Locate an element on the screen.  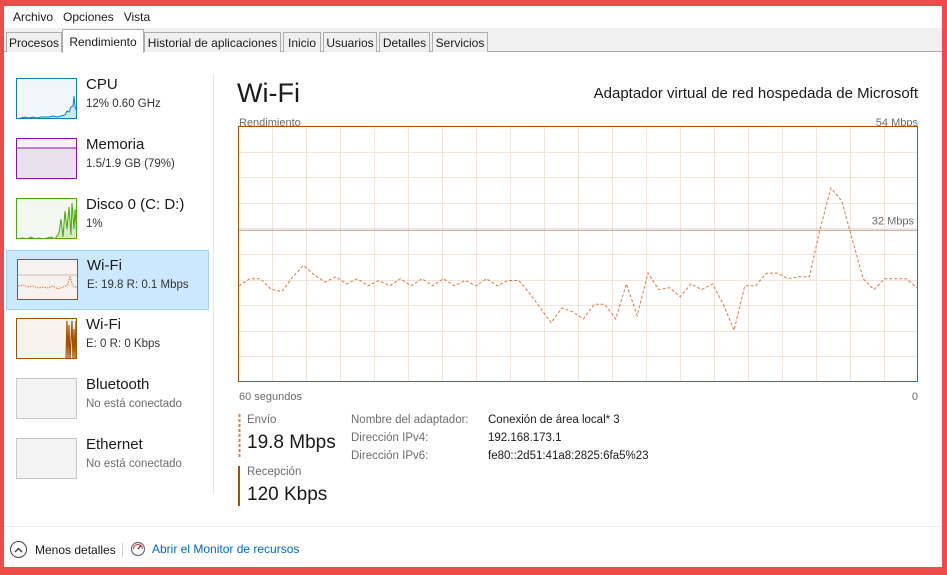
sidebar-item-sub: E: 19.8 R: 0.1 Mbps is located at coordinates (138, 285).